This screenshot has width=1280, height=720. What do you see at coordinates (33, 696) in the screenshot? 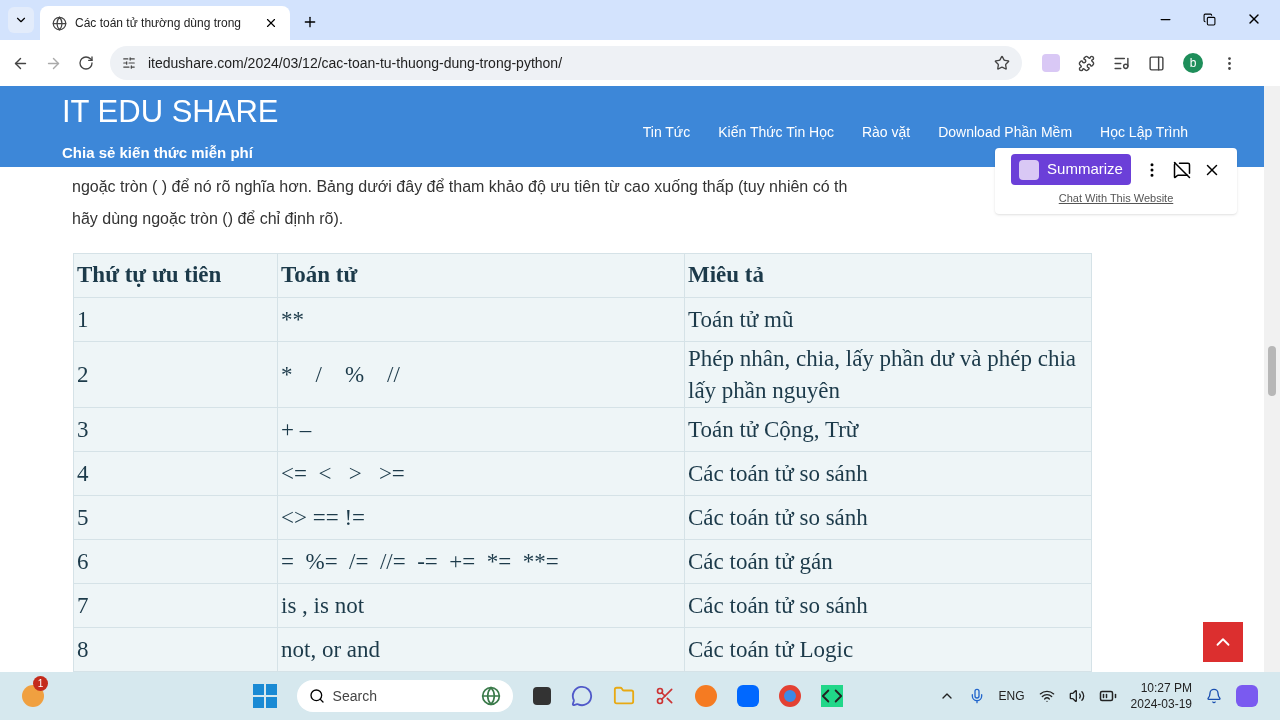
I see `weather-icon` at bounding box center [33, 696].